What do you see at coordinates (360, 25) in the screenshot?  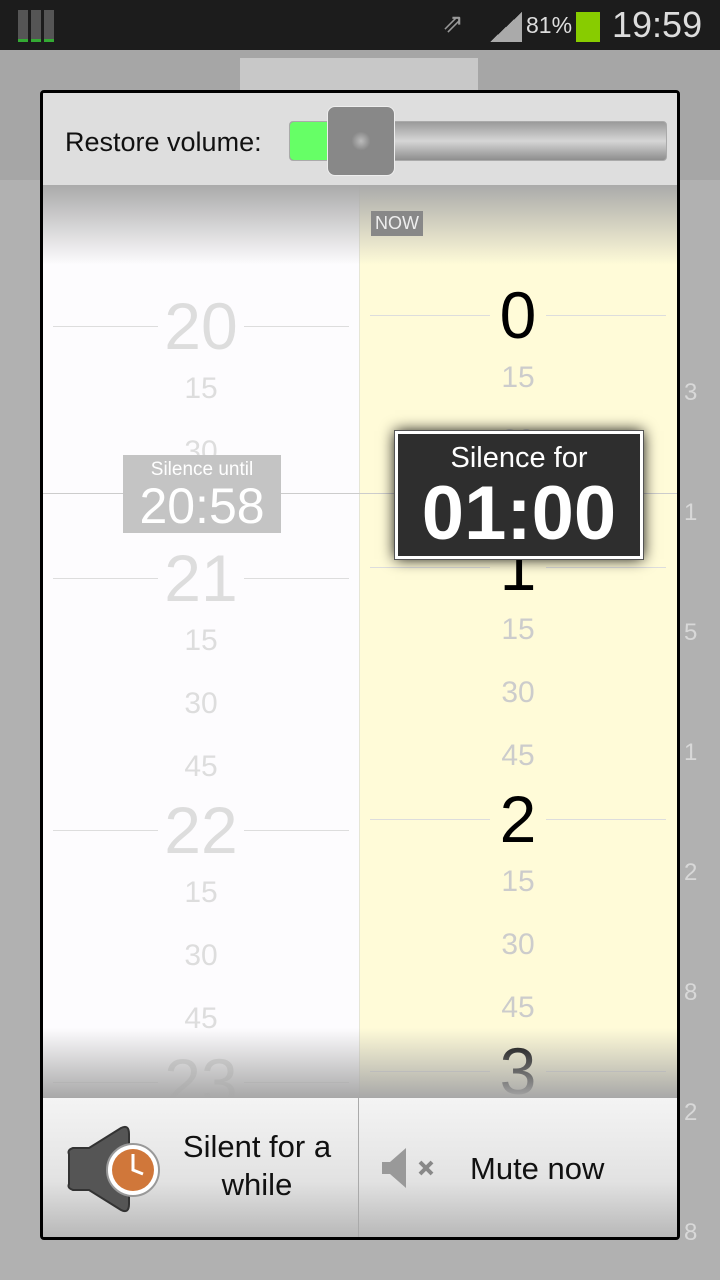 I see `status-bar: ⇗ 81% 19:59` at bounding box center [360, 25].